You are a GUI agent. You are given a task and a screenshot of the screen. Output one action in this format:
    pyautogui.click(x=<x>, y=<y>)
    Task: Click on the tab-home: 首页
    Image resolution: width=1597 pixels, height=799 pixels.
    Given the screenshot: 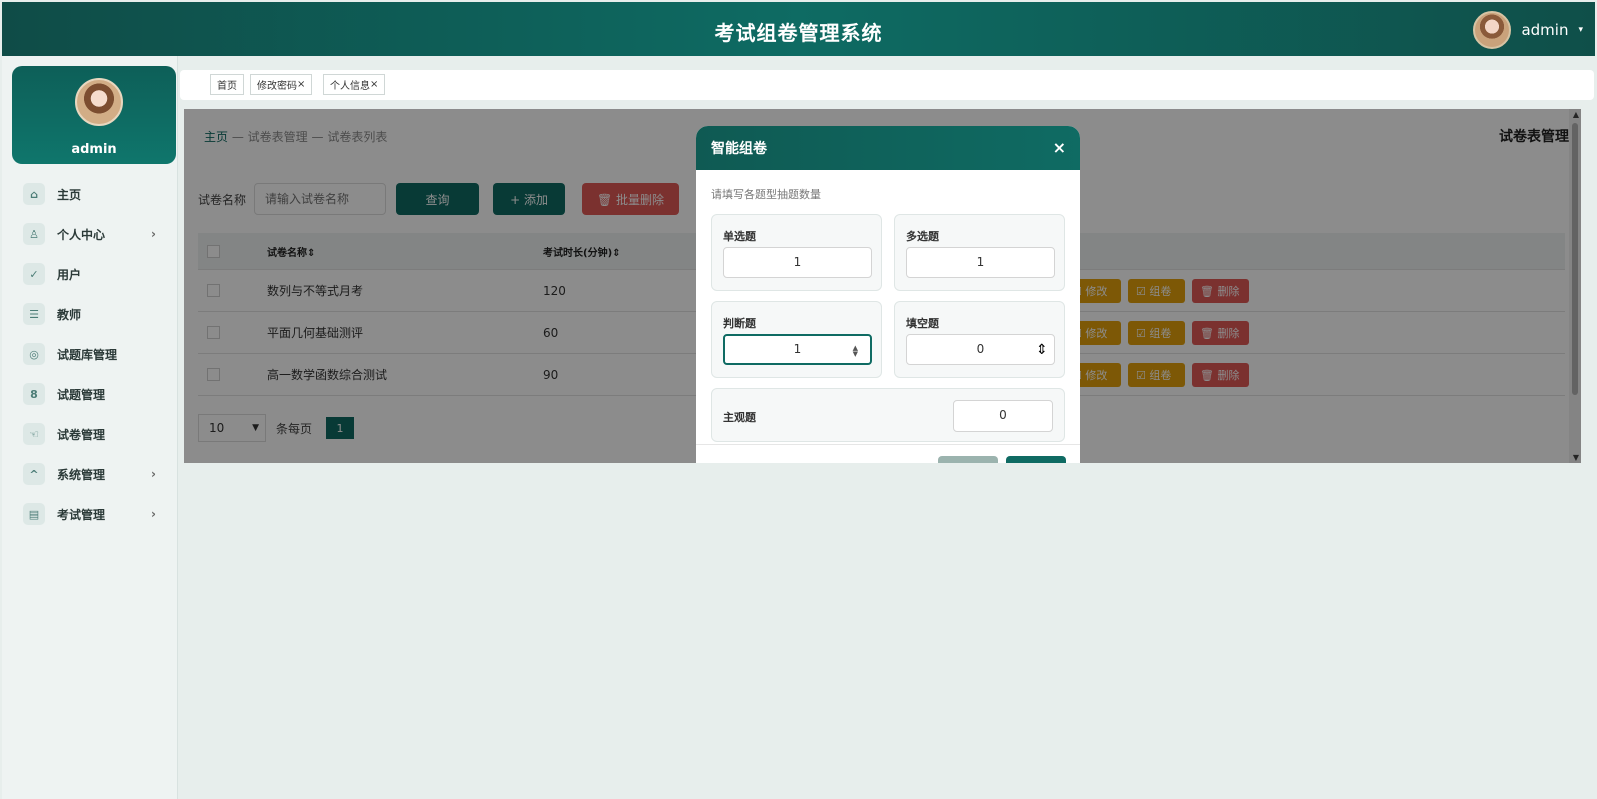 What is the action you would take?
    pyautogui.click(x=227, y=84)
    